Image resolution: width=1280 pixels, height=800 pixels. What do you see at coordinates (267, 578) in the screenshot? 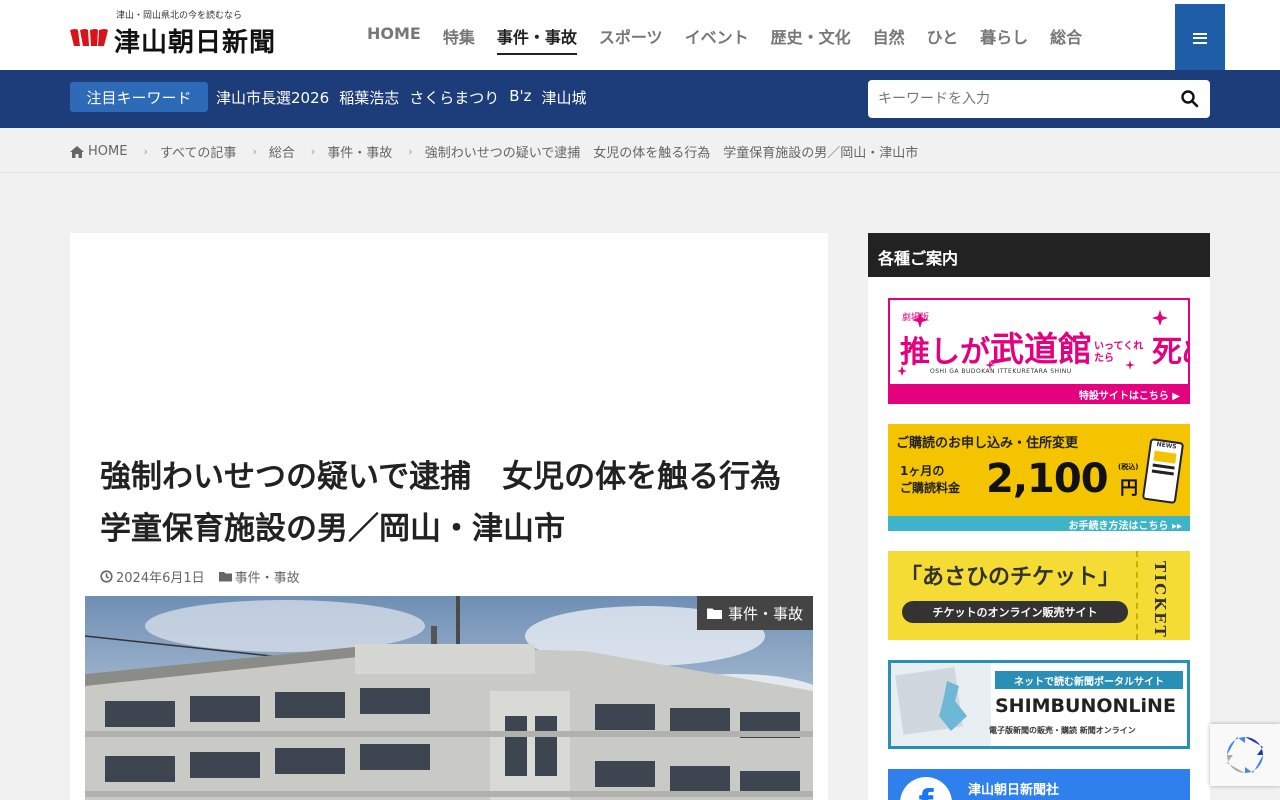
I see `article-category: 事件・事故` at bounding box center [267, 578].